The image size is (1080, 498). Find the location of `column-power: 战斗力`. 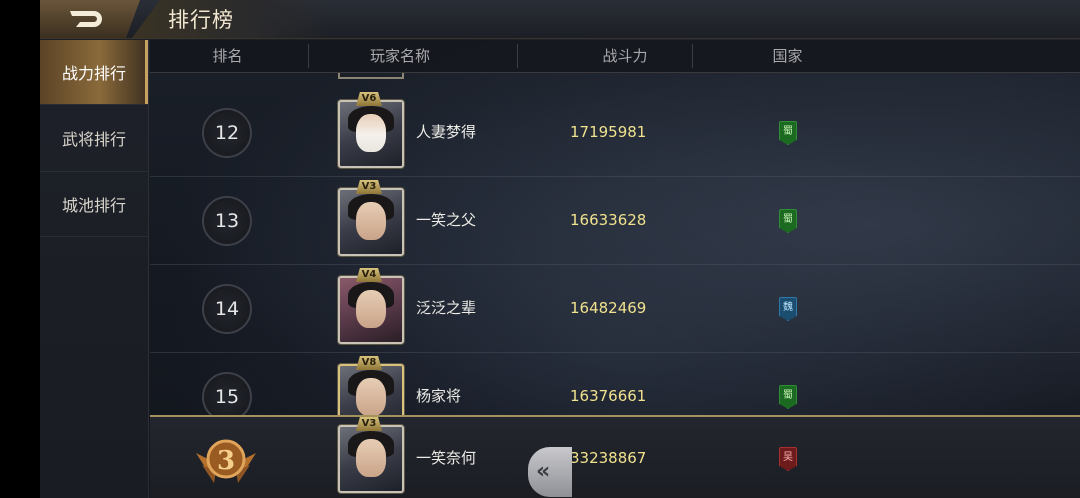

column-power: 战斗力 is located at coordinates (625, 56).